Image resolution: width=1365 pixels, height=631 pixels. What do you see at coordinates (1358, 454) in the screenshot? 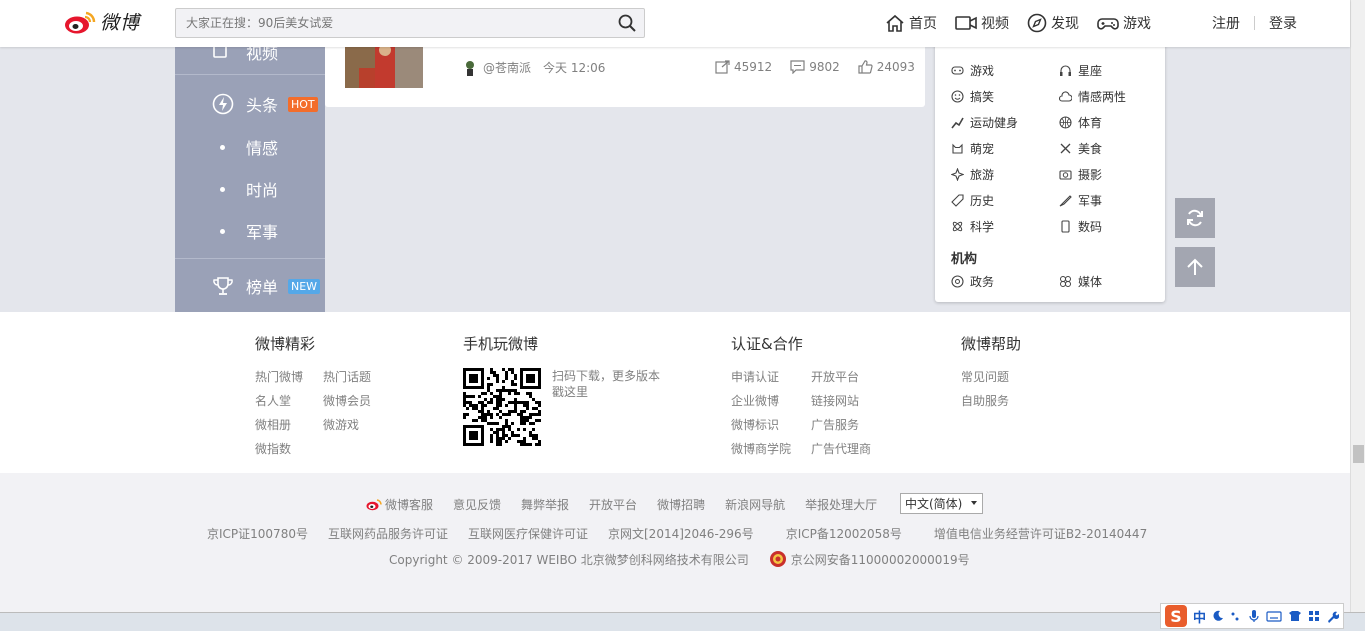
I see `scrollbar-thumb` at bounding box center [1358, 454].